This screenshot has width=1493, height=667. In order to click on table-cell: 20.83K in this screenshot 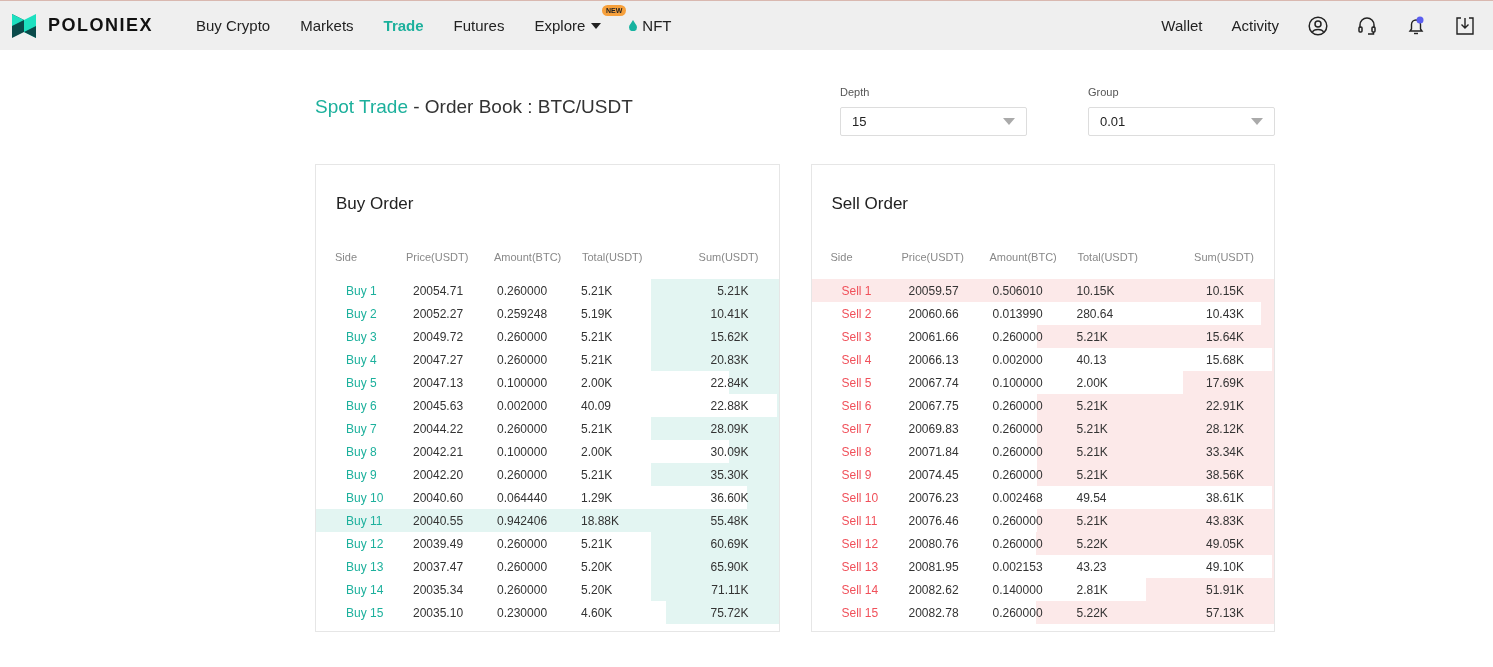, I will do `click(729, 359)`.